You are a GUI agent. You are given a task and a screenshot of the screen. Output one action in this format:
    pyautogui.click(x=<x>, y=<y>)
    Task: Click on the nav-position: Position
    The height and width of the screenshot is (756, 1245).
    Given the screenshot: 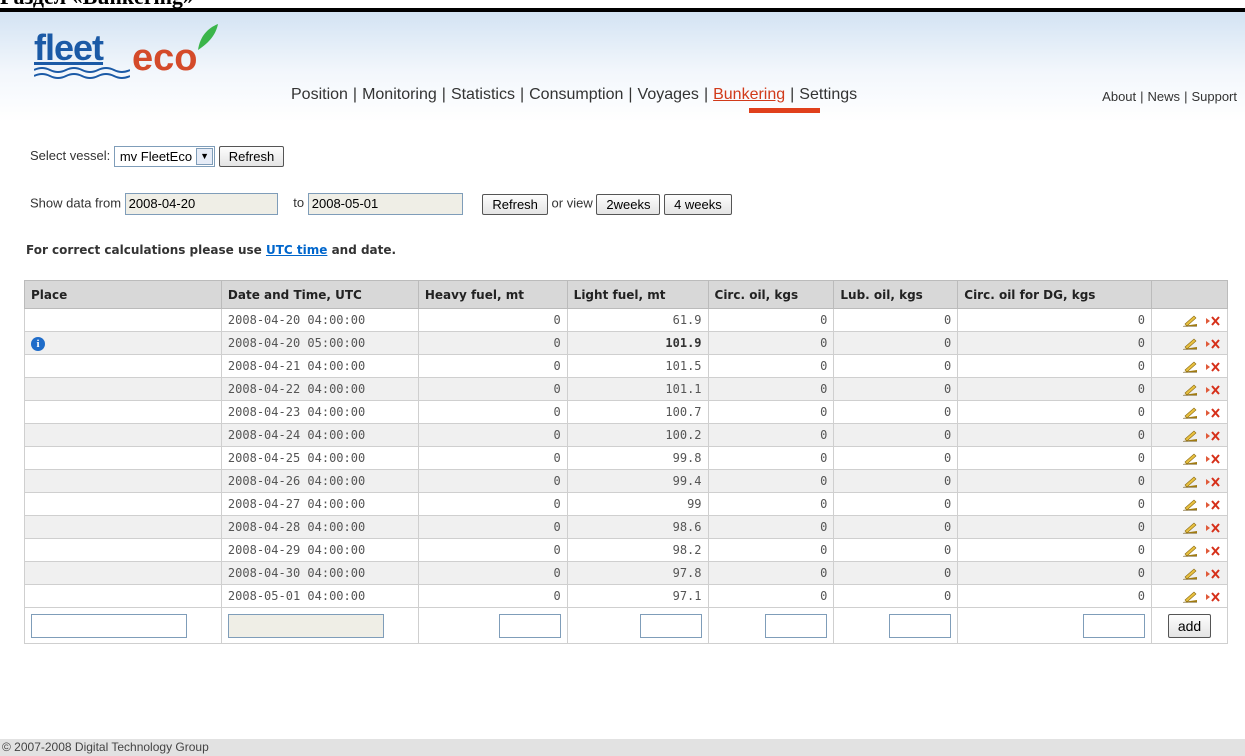 What is the action you would take?
    pyautogui.click(x=319, y=94)
    